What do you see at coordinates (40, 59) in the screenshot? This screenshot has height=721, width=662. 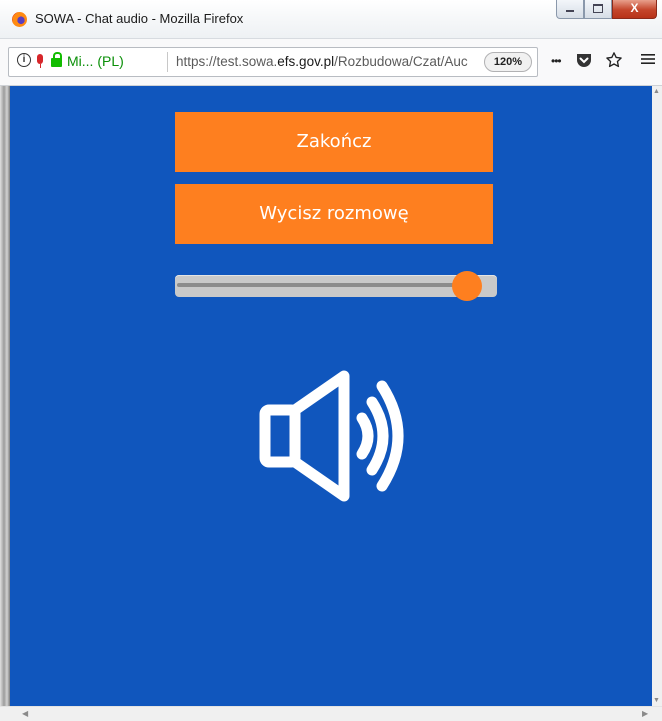 I see `microphone-icon` at bounding box center [40, 59].